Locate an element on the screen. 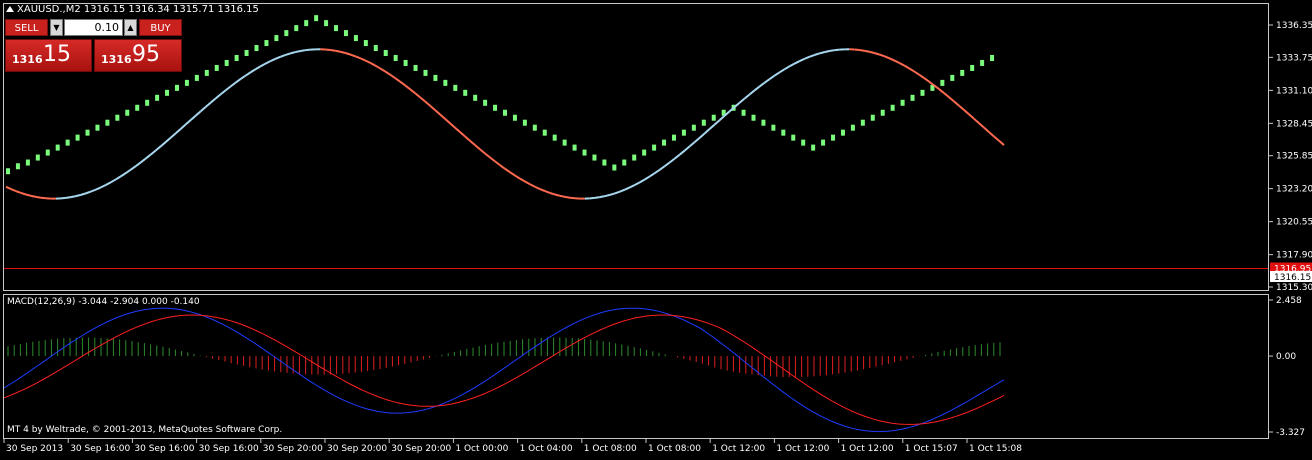 This screenshot has height=460, width=1312. buy-price-button: 1316 95 is located at coordinates (138, 55).